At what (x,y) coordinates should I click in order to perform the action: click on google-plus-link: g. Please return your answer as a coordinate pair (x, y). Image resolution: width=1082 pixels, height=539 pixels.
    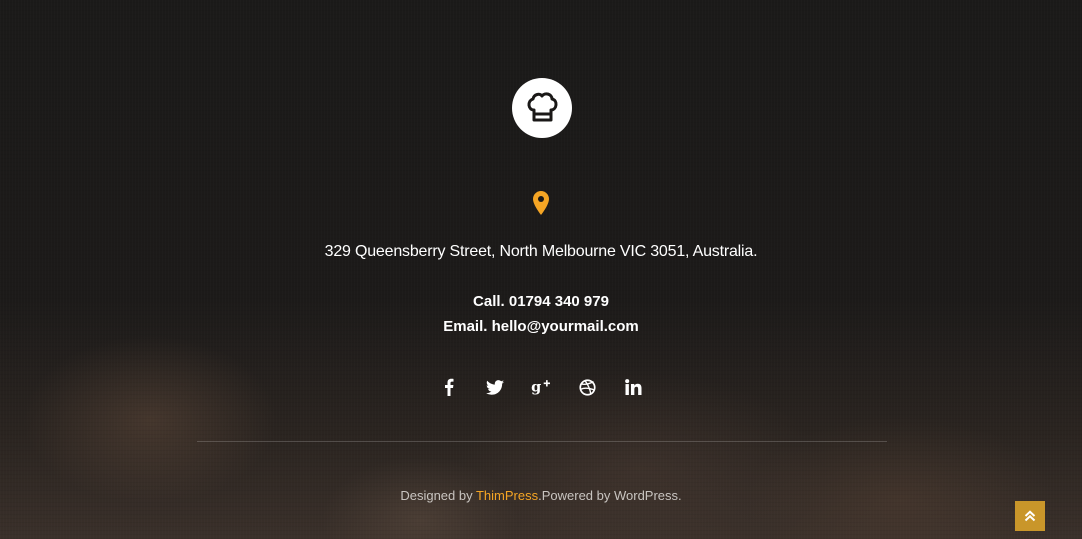
    Looking at the image, I should click on (541, 387).